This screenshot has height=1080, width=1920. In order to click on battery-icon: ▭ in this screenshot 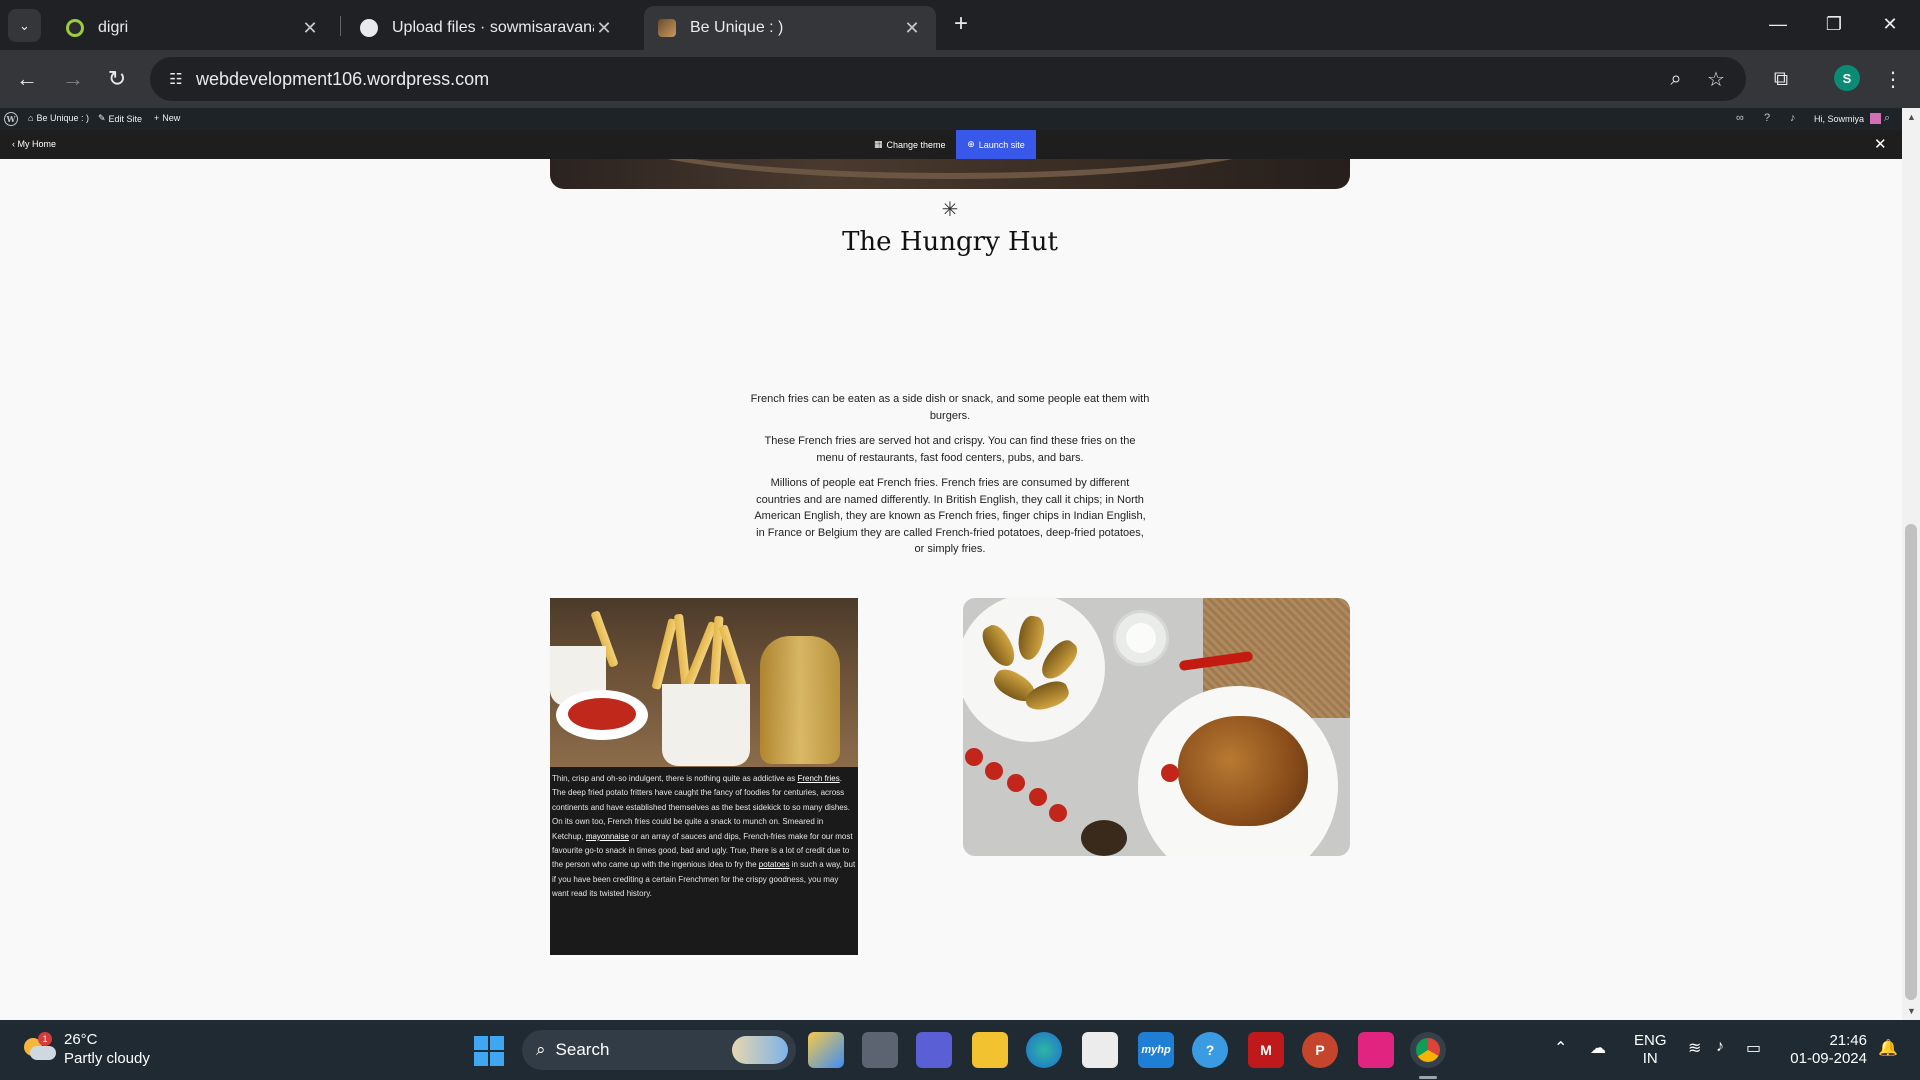, I will do `click(1753, 1048)`.